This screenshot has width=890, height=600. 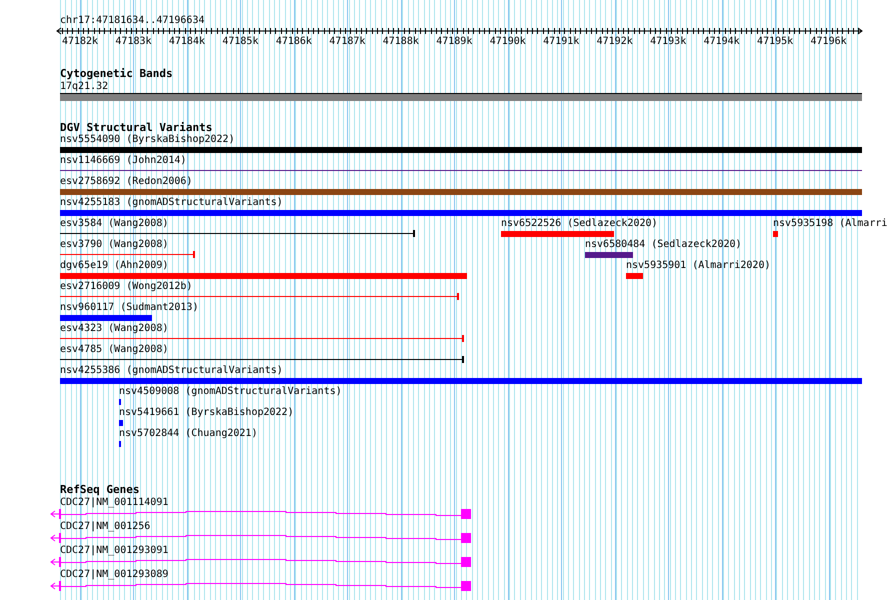 I want to click on track-title: Cytogenetic Bands, so click(x=116, y=73).